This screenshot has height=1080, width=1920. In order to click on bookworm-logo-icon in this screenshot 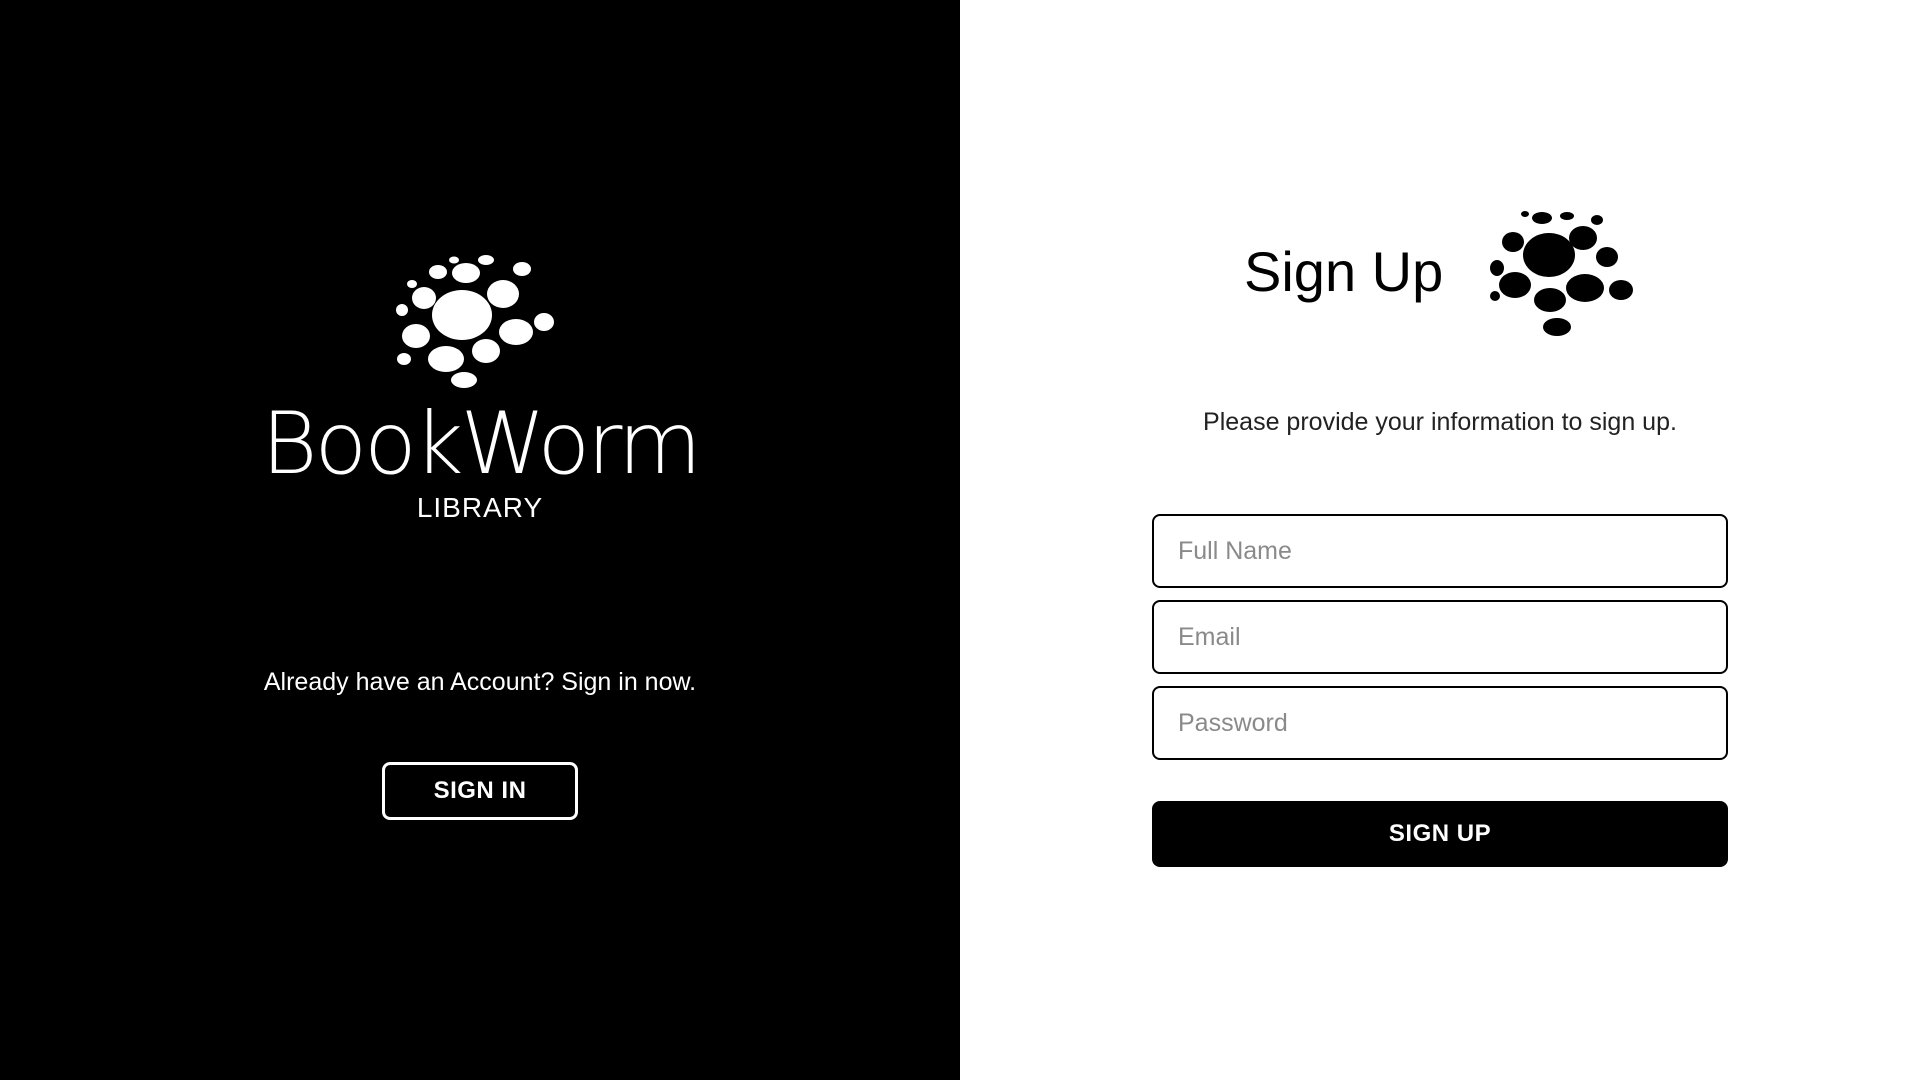, I will do `click(475, 321)`.